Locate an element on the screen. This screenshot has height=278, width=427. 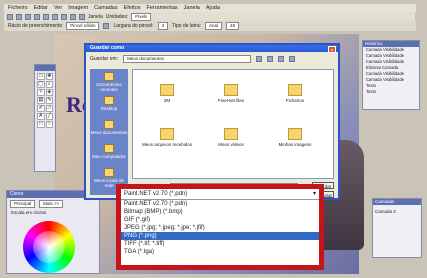
folder-item: 3M is located at coordinates (167, 93).